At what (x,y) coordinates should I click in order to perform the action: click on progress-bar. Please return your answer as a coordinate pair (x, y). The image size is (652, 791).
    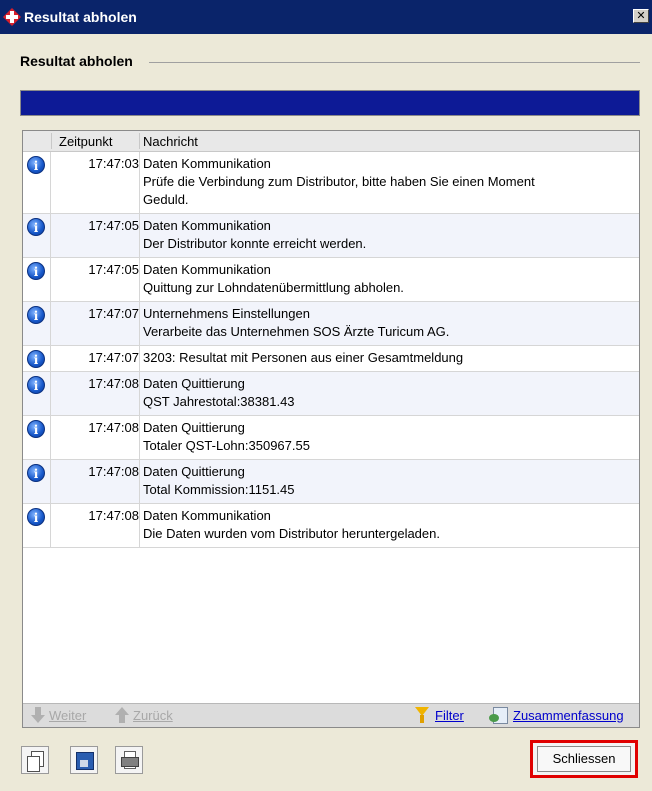
    Looking at the image, I should click on (330, 103).